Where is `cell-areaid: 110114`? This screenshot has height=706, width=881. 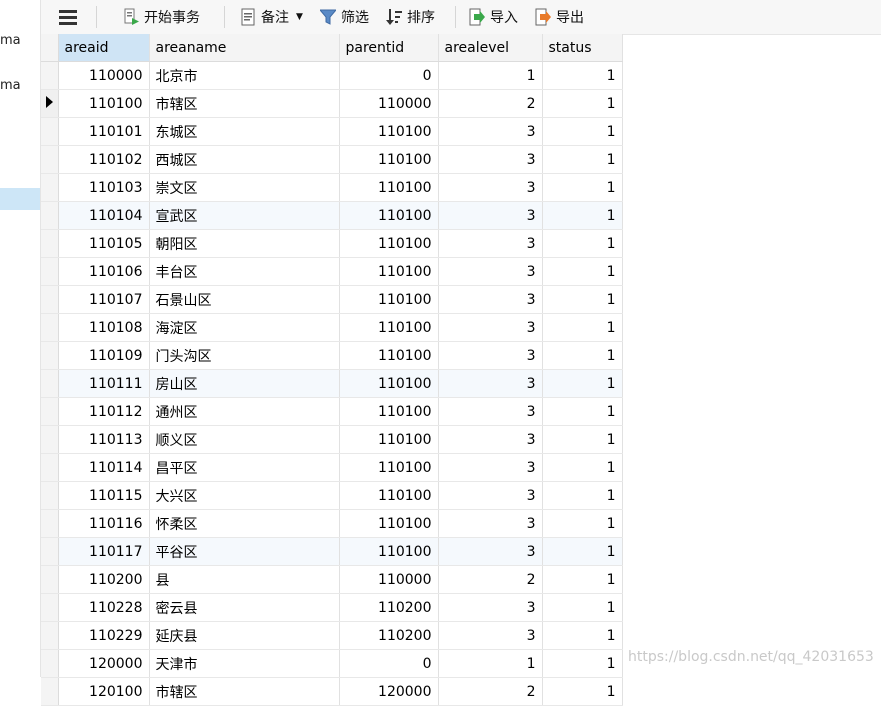
cell-areaid: 110114 is located at coordinates (104, 467).